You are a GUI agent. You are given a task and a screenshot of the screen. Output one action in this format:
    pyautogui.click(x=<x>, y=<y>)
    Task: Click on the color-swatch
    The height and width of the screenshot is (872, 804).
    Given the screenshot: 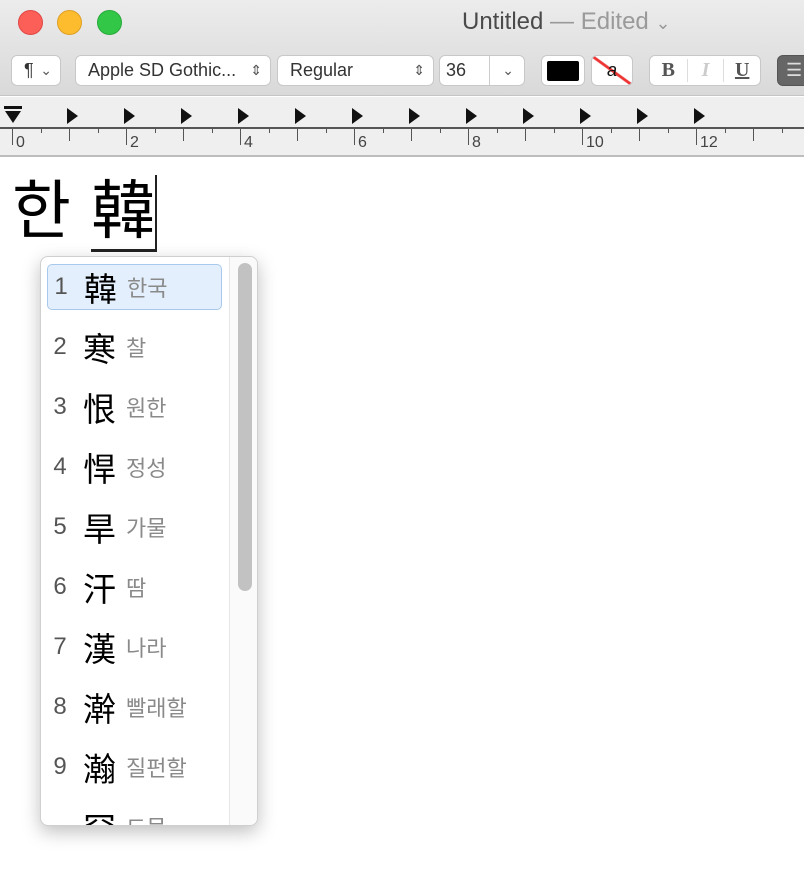 What is the action you would take?
    pyautogui.click(x=563, y=70)
    